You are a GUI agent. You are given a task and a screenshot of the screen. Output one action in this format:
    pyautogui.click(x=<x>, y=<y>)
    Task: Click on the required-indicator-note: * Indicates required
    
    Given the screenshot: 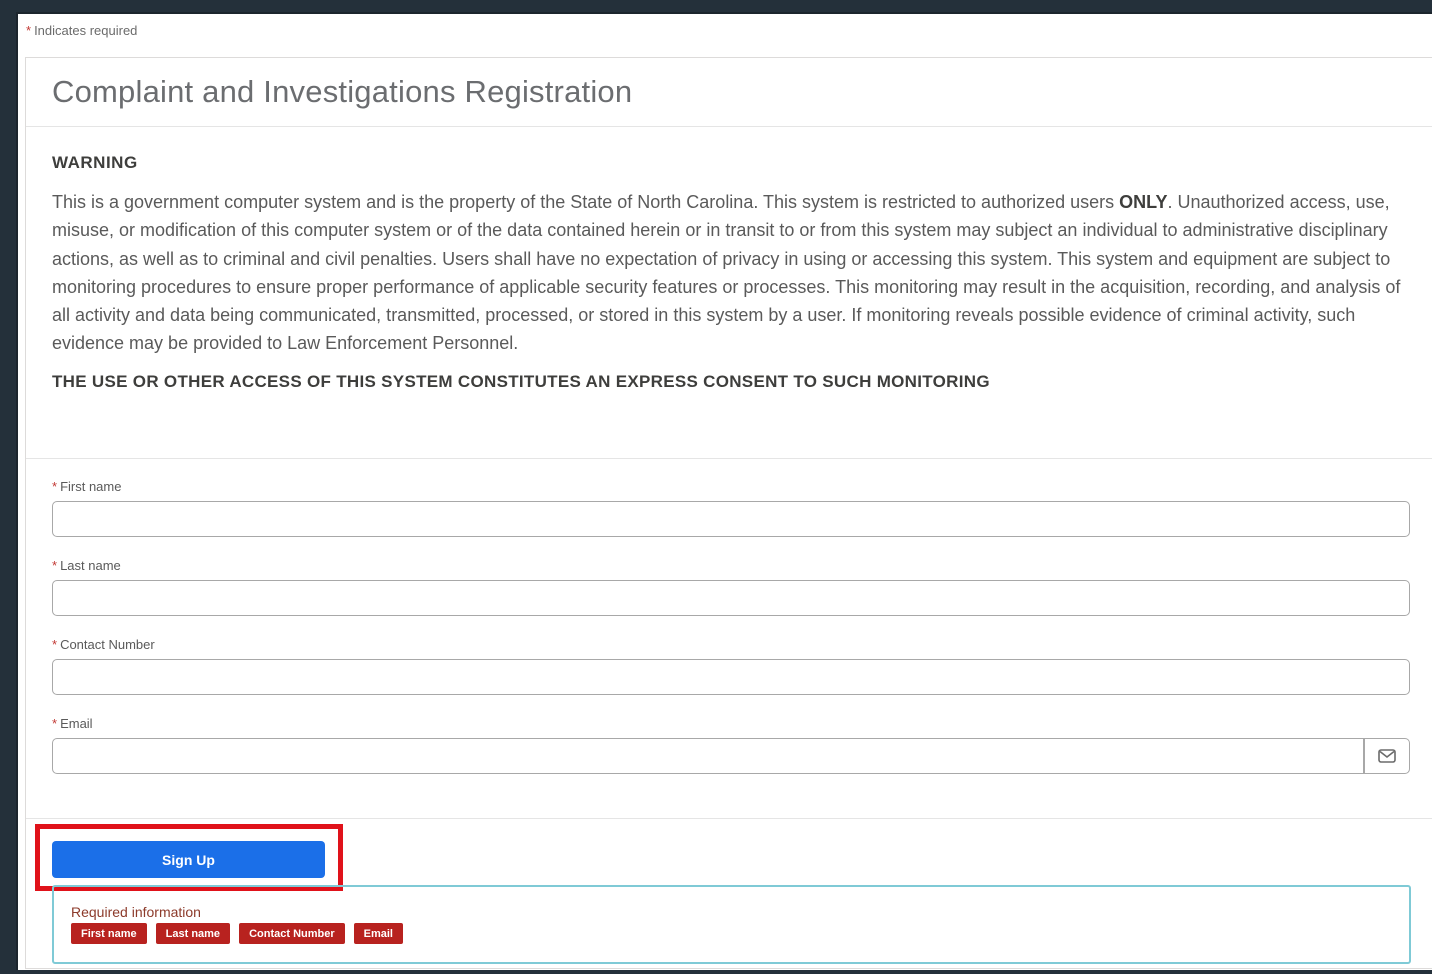 What is the action you would take?
    pyautogui.click(x=81, y=30)
    